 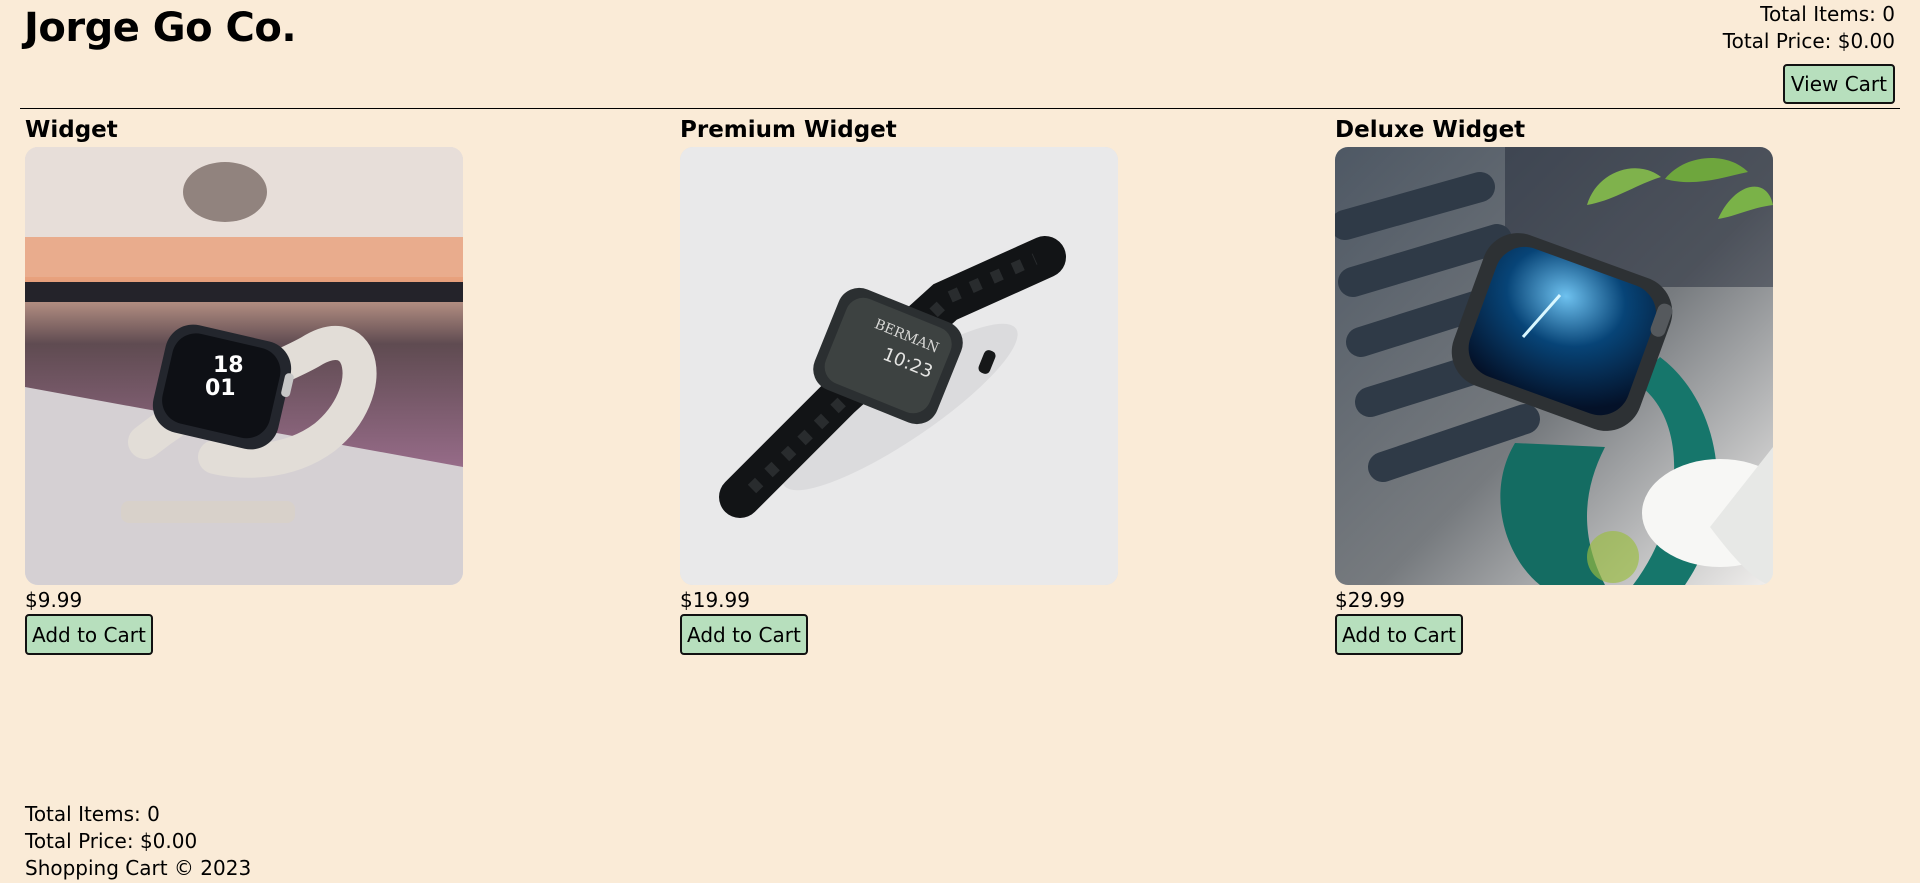 What do you see at coordinates (111, 841) in the screenshot?
I see `footer-total-price: Total Price: $0.00` at bounding box center [111, 841].